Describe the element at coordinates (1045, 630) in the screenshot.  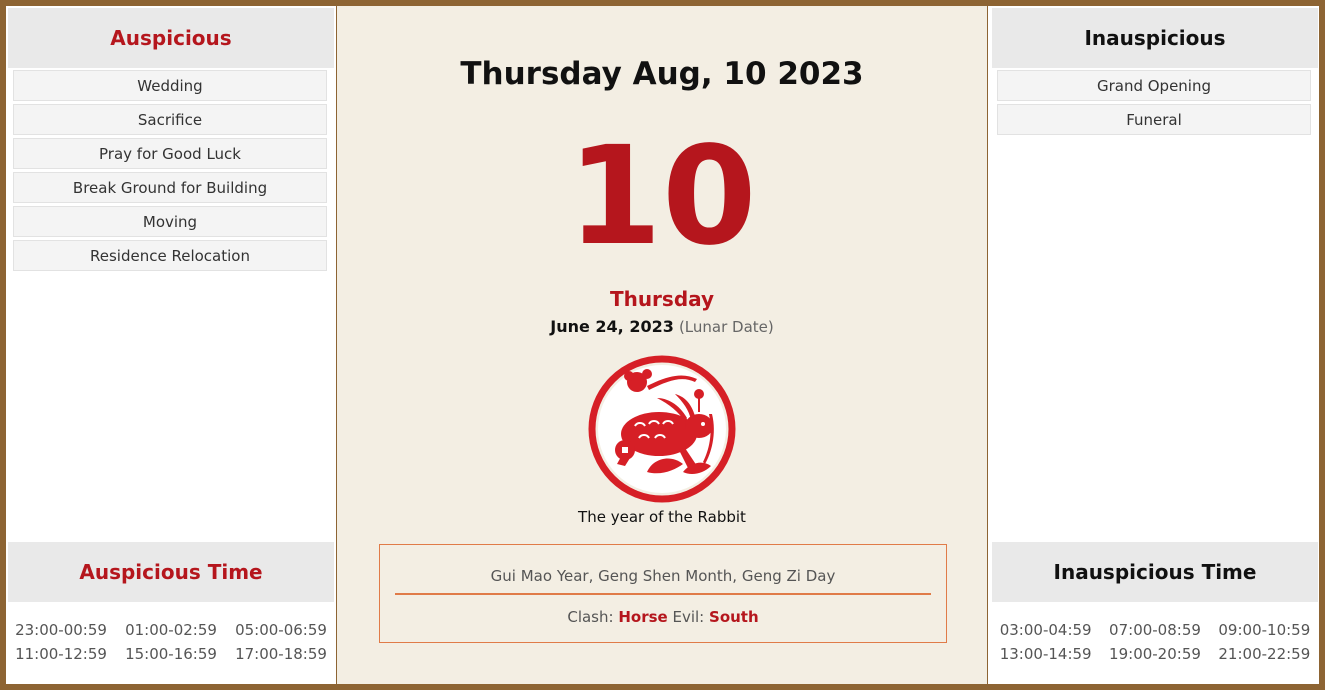
I see `time-slot: 03:00-04:59` at that location.